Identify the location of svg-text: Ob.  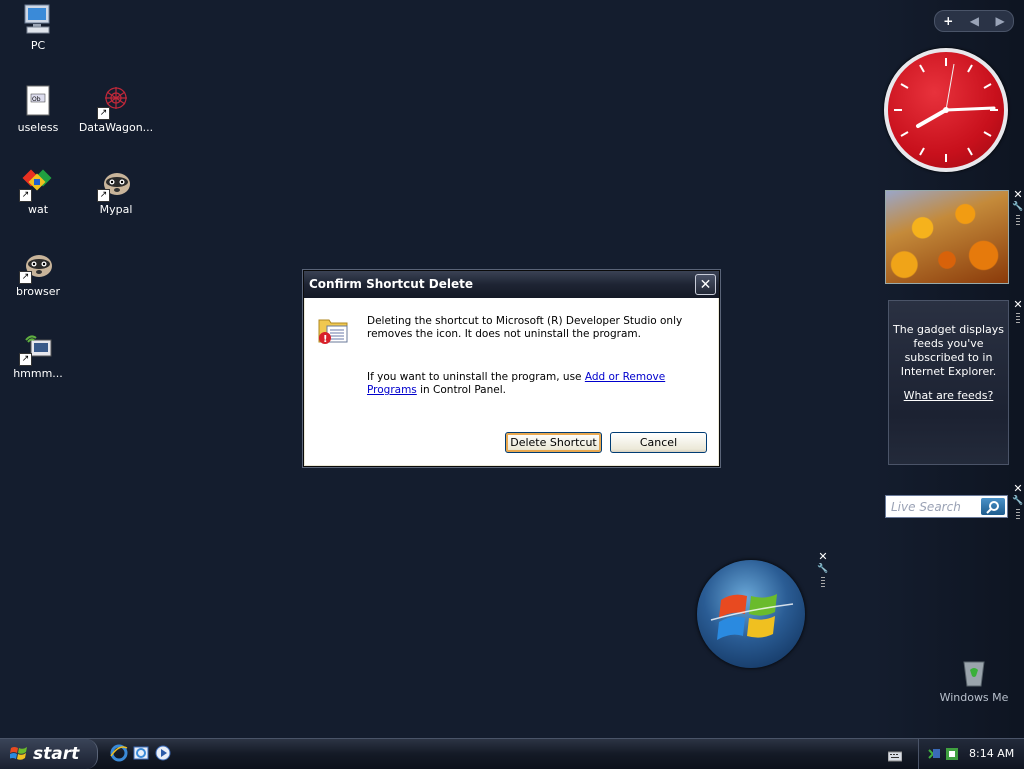
(36, 99).